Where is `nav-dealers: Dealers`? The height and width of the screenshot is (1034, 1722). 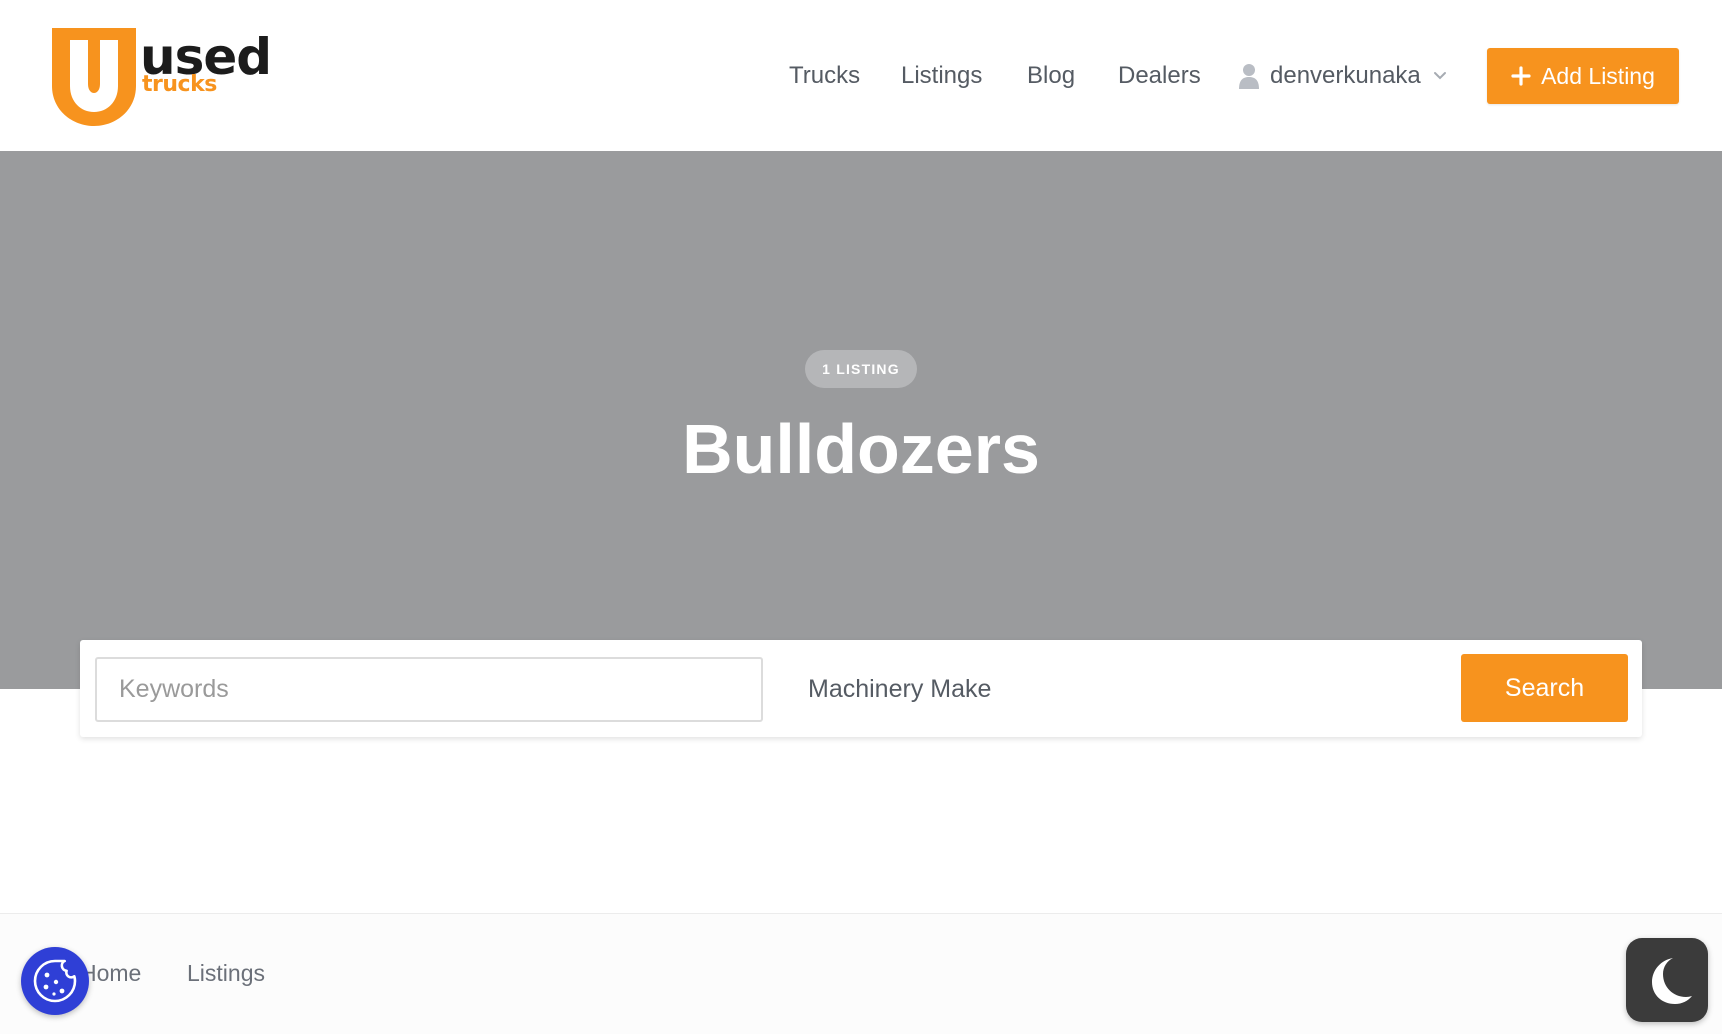 nav-dealers: Dealers is located at coordinates (1159, 76).